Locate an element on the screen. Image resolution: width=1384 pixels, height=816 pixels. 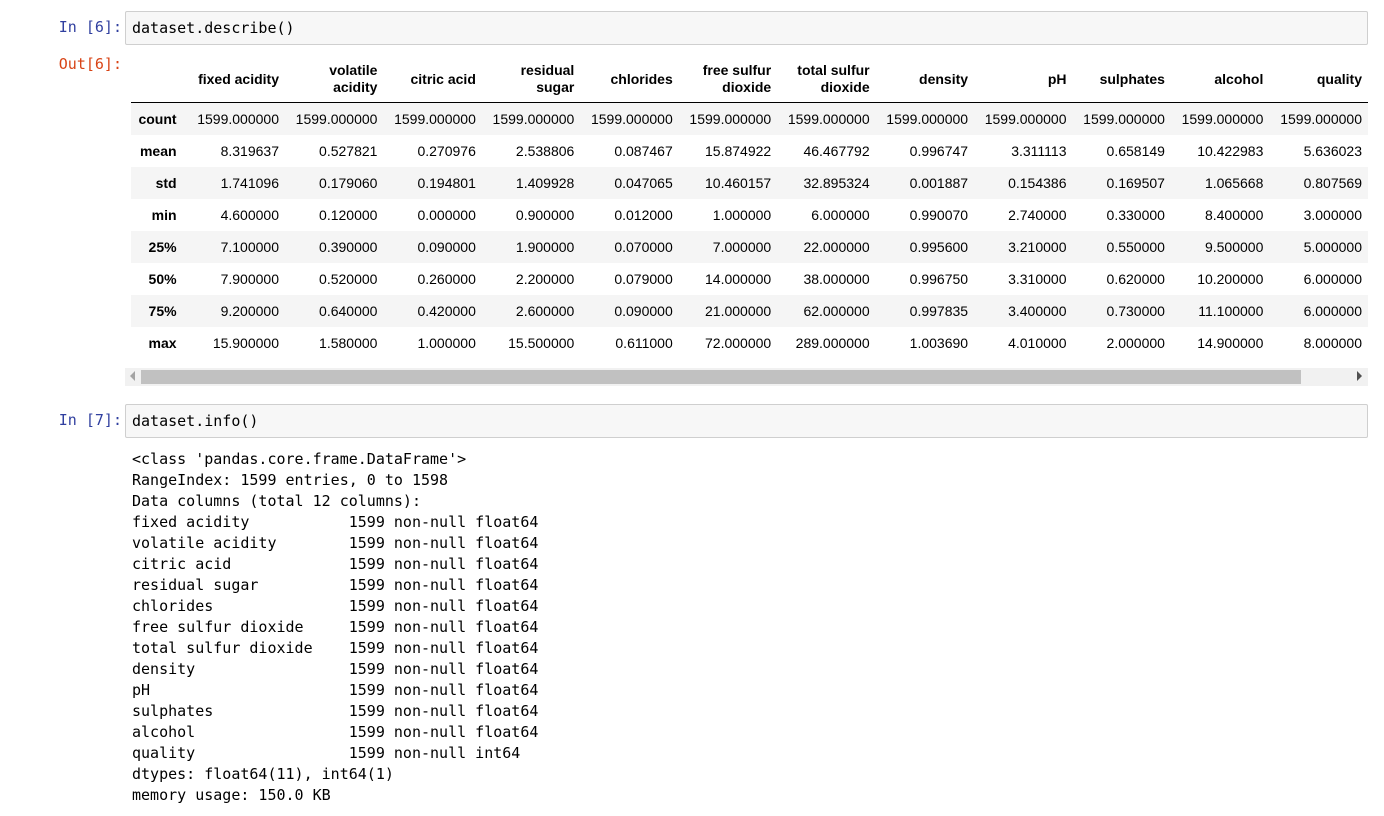
column-header: chlorides is located at coordinates (629, 79).